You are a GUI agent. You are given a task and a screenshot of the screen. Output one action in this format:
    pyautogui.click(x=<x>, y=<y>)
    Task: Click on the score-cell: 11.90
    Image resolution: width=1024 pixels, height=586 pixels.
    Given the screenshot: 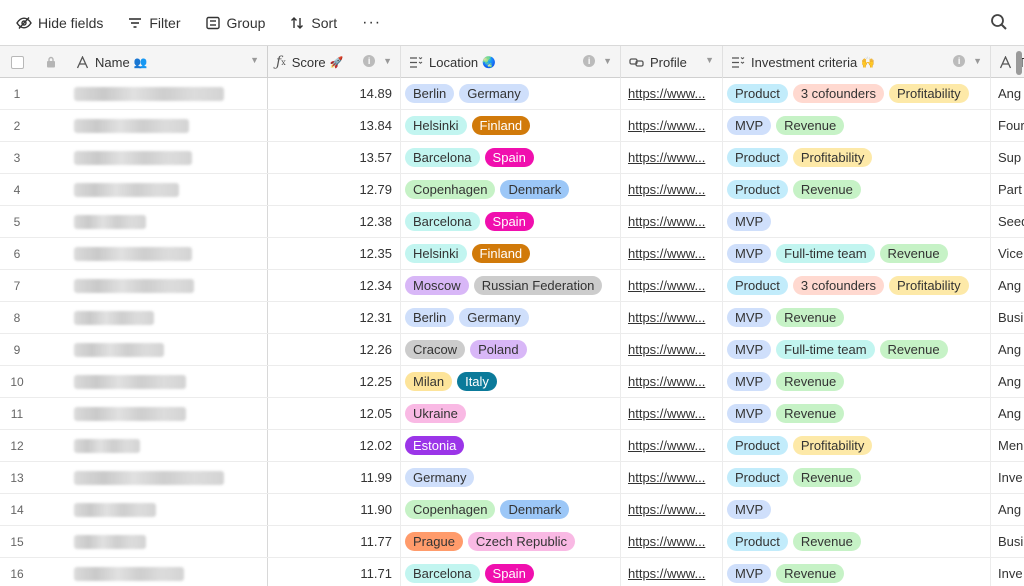 What is the action you would take?
    pyautogui.click(x=334, y=509)
    